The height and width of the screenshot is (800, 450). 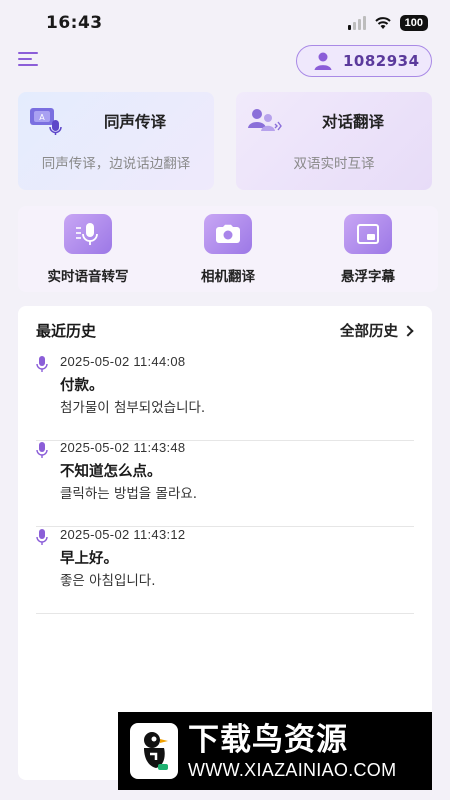 I want to click on history-item: 2025-05-02 11:43:12 早上好。 좋은 아침입니다., so click(x=225, y=570).